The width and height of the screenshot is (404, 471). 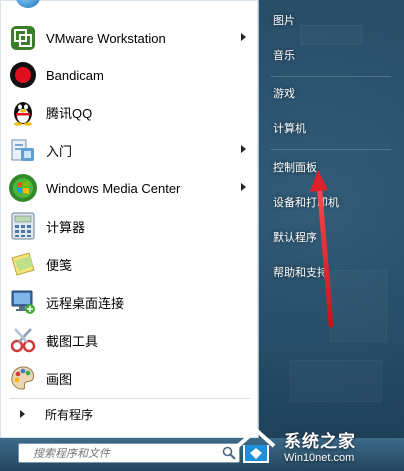 I want to click on calculator-icon, so click(x=23, y=226).